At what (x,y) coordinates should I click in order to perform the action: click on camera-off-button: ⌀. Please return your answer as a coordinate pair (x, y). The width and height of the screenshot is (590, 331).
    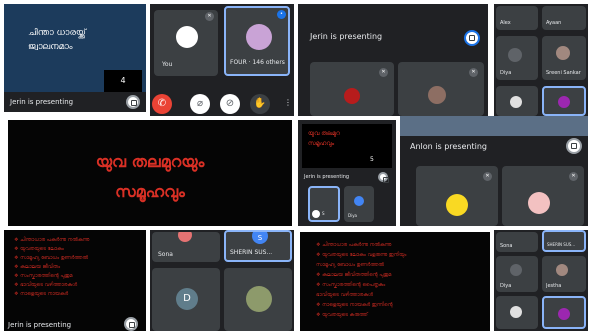
    Looking at the image, I should click on (200, 104).